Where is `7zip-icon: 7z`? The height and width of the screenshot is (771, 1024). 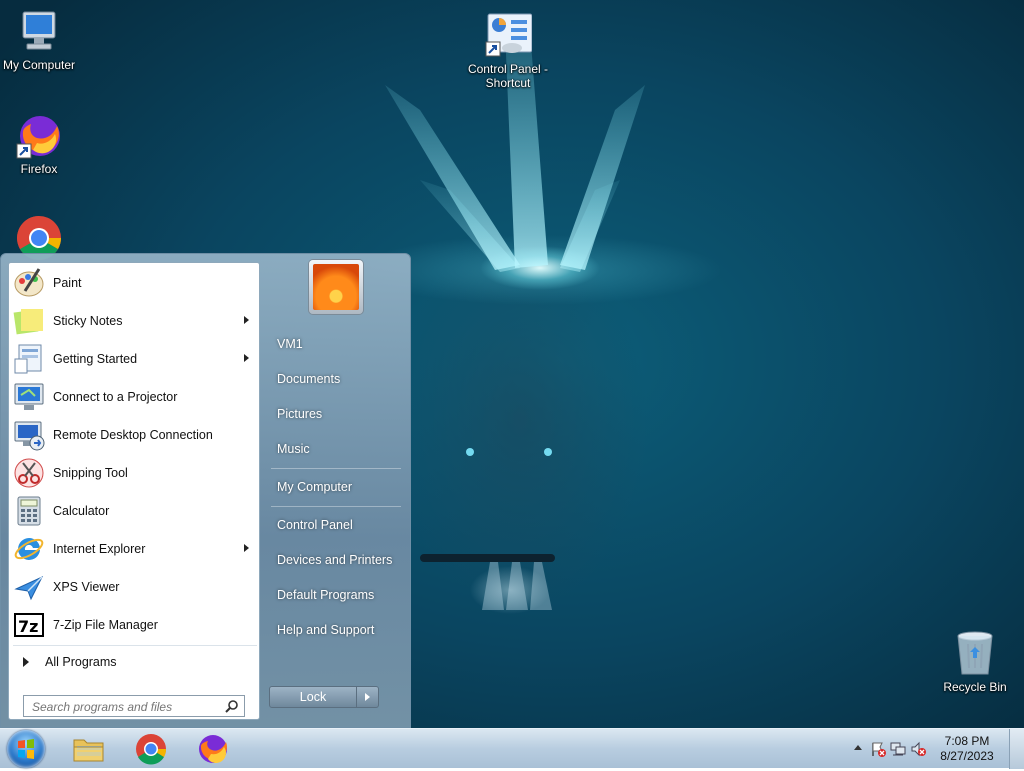
7zip-icon: 7z is located at coordinates (29, 625).